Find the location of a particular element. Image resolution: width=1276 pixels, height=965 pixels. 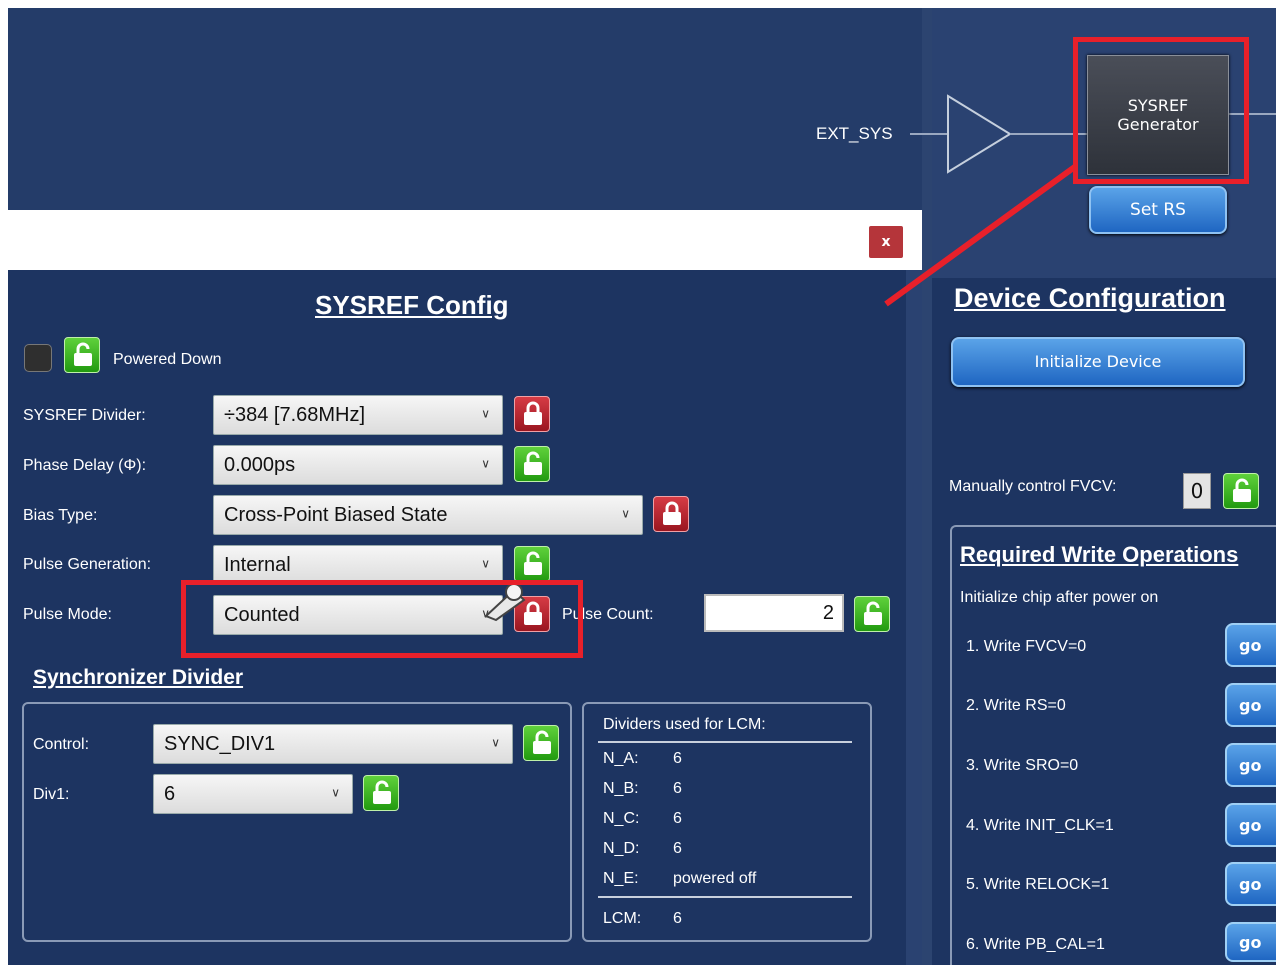

div1-label: Div1: is located at coordinates (51, 794).